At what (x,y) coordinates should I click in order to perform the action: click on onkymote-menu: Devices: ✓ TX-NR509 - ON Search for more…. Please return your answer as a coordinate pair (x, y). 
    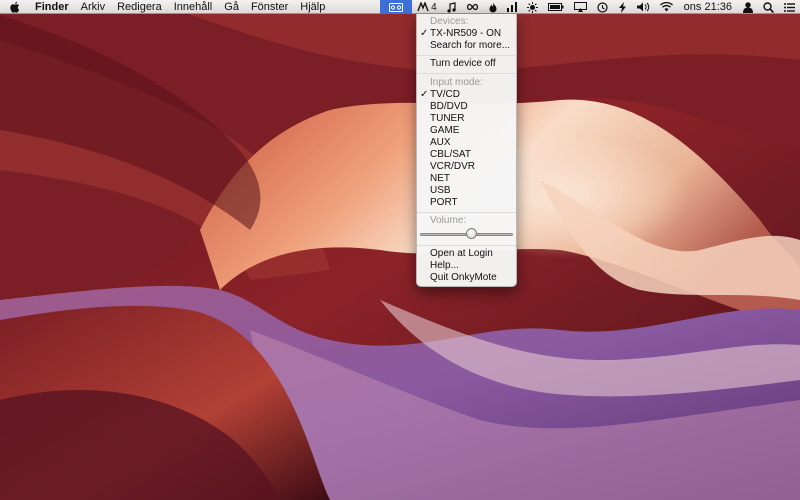
    Looking at the image, I should click on (466, 150).